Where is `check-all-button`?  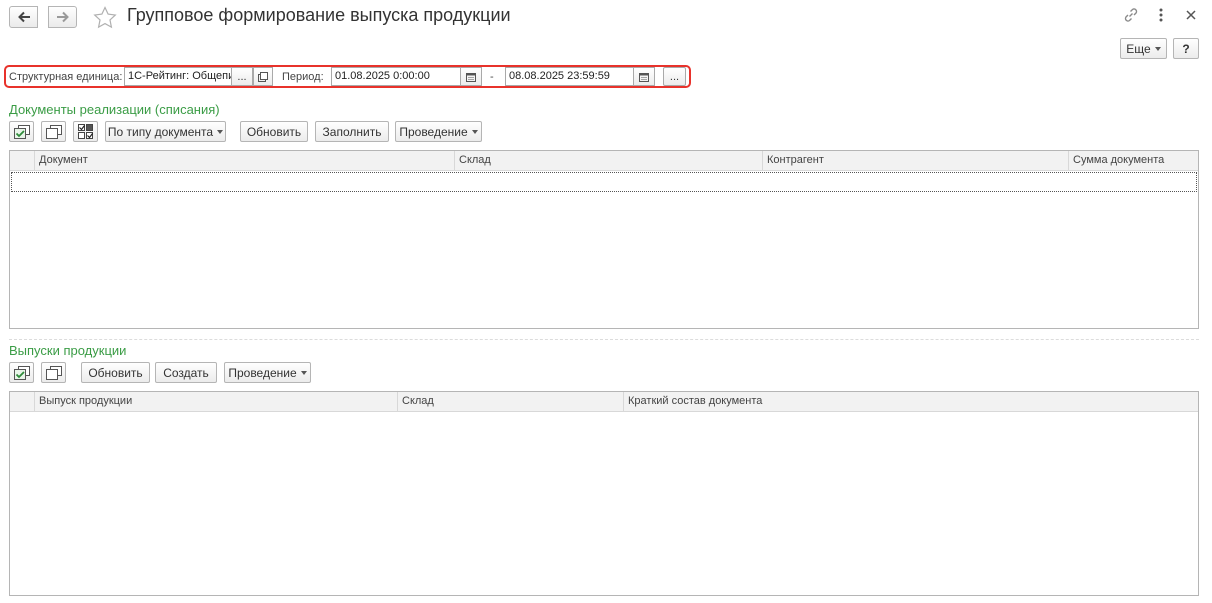
check-all-button is located at coordinates (21, 131).